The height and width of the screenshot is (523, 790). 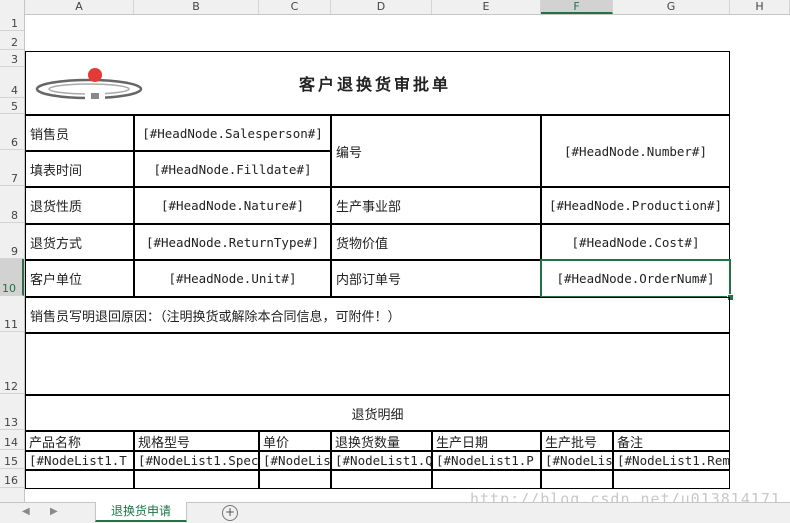 What do you see at coordinates (54, 511) in the screenshot?
I see `scroll-right-icon: ▶` at bounding box center [54, 511].